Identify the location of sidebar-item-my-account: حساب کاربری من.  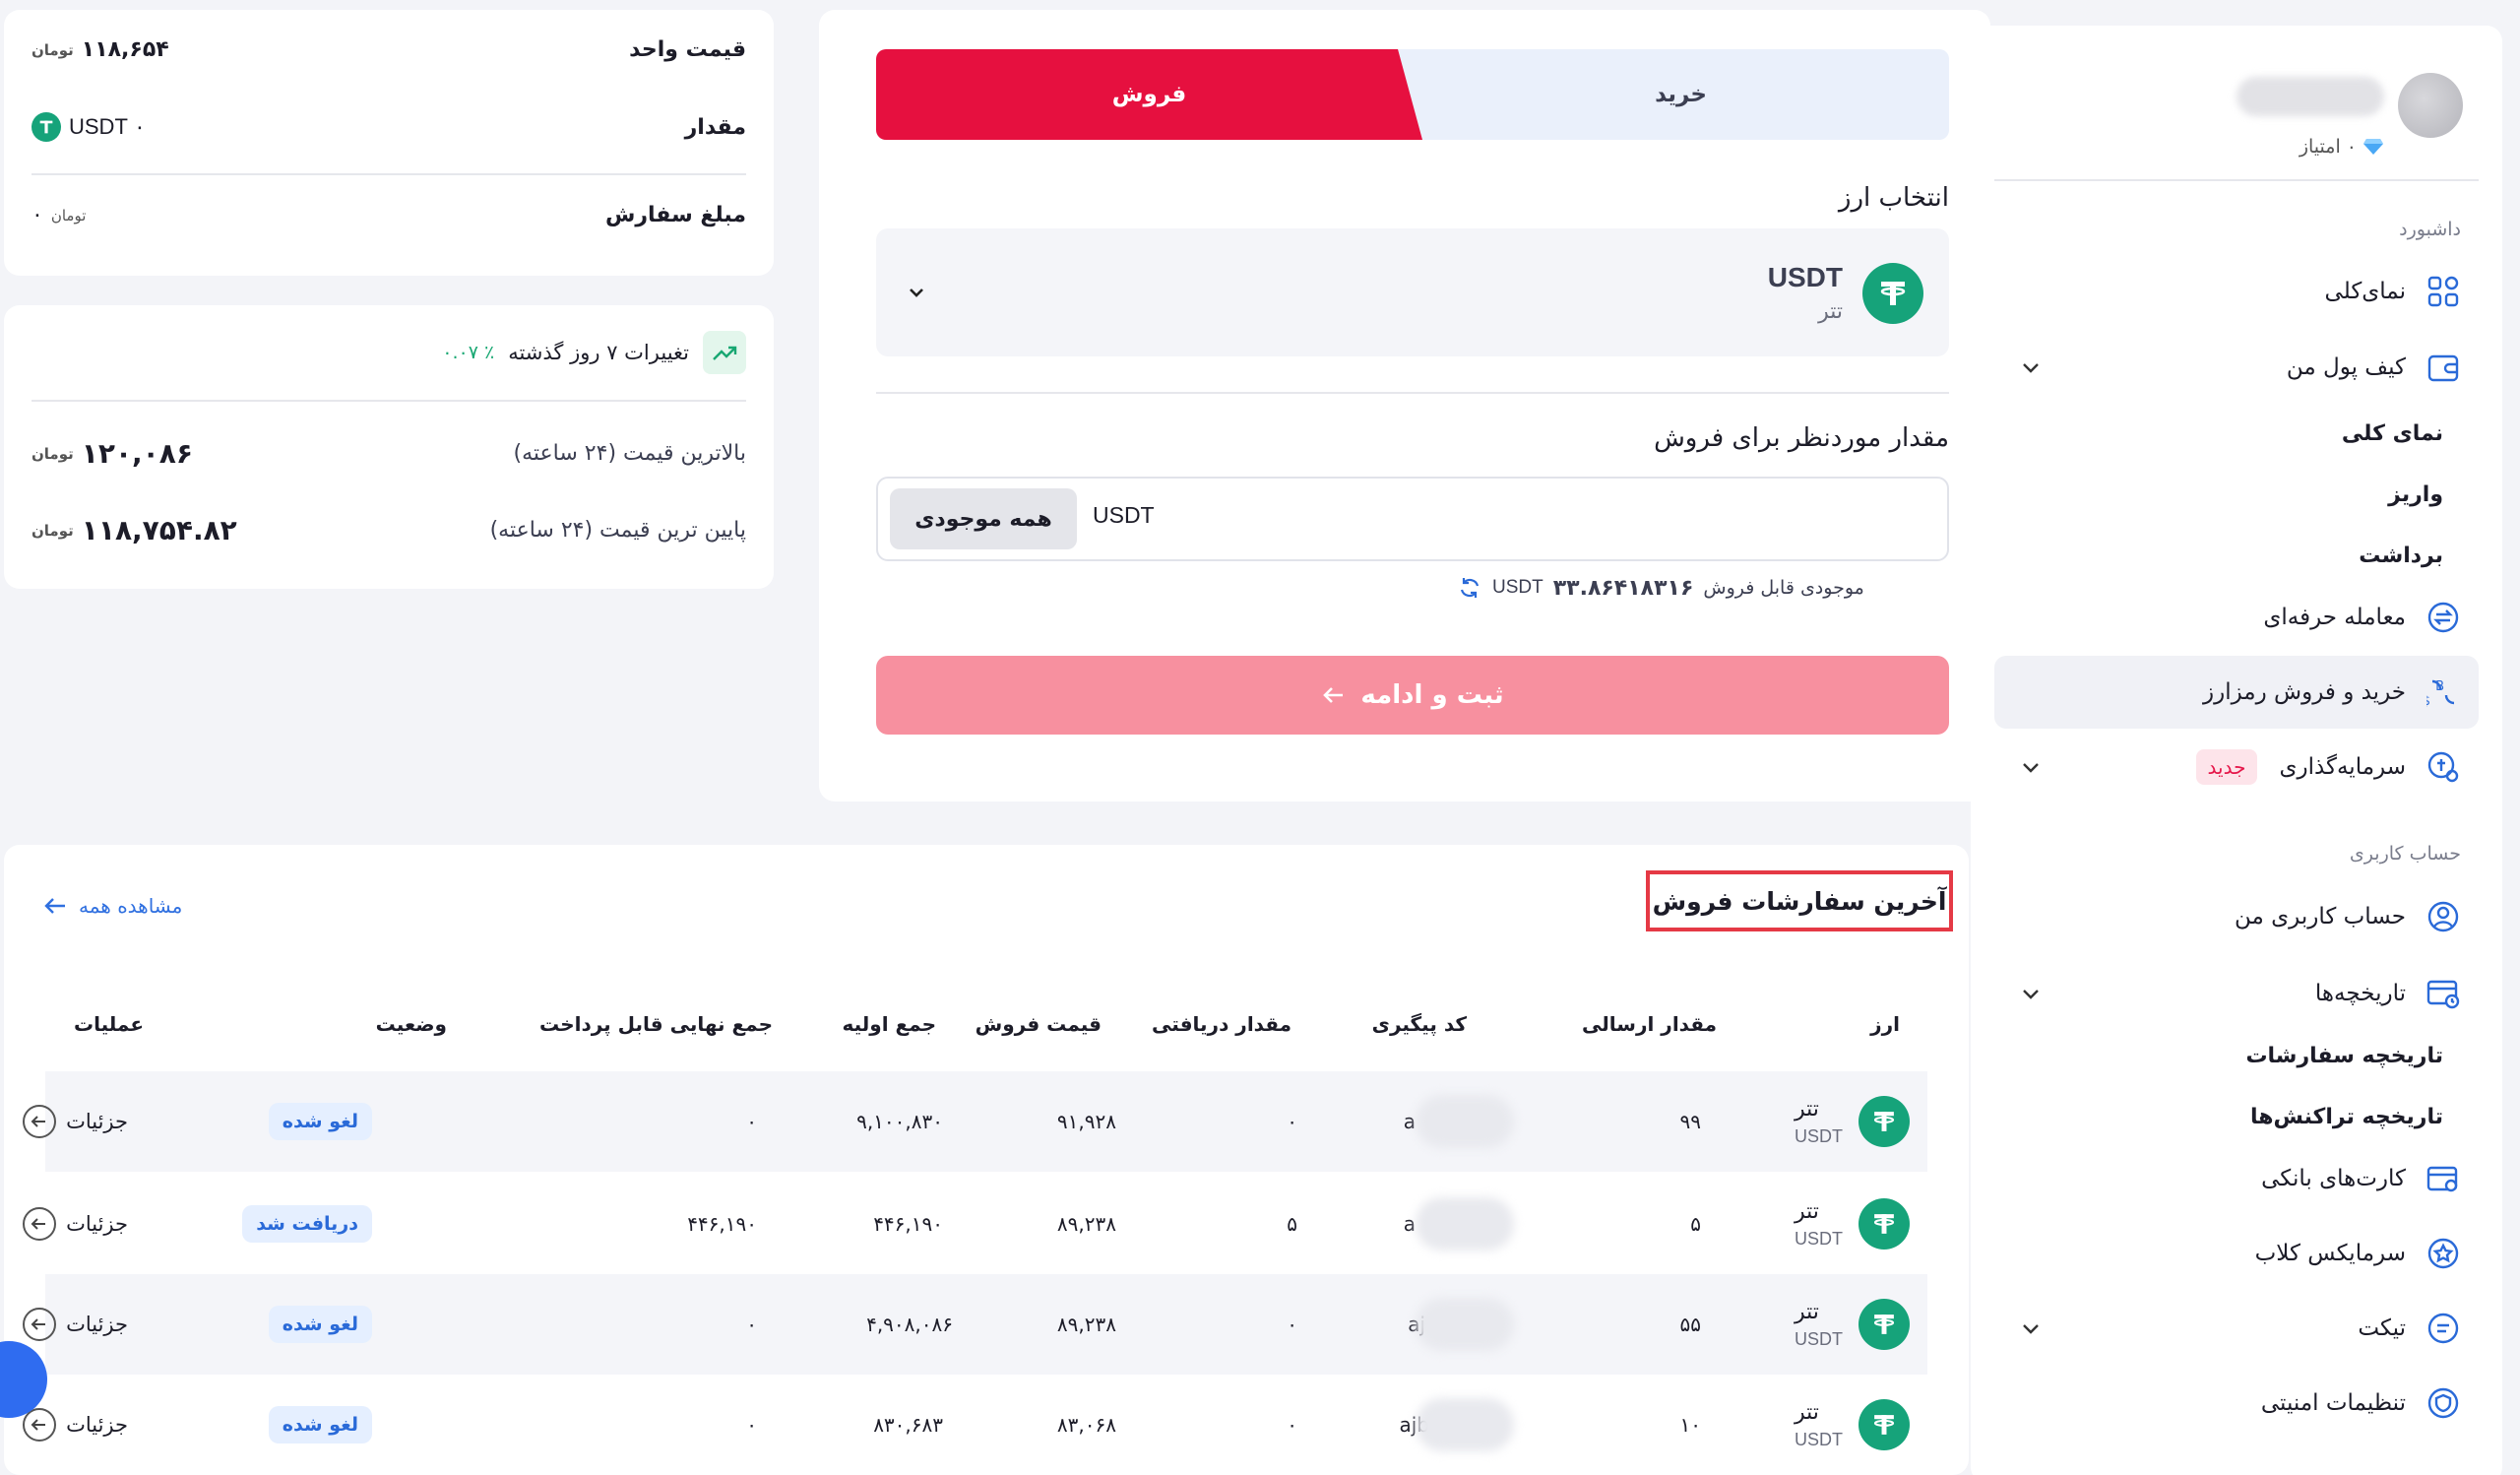
(2236, 916).